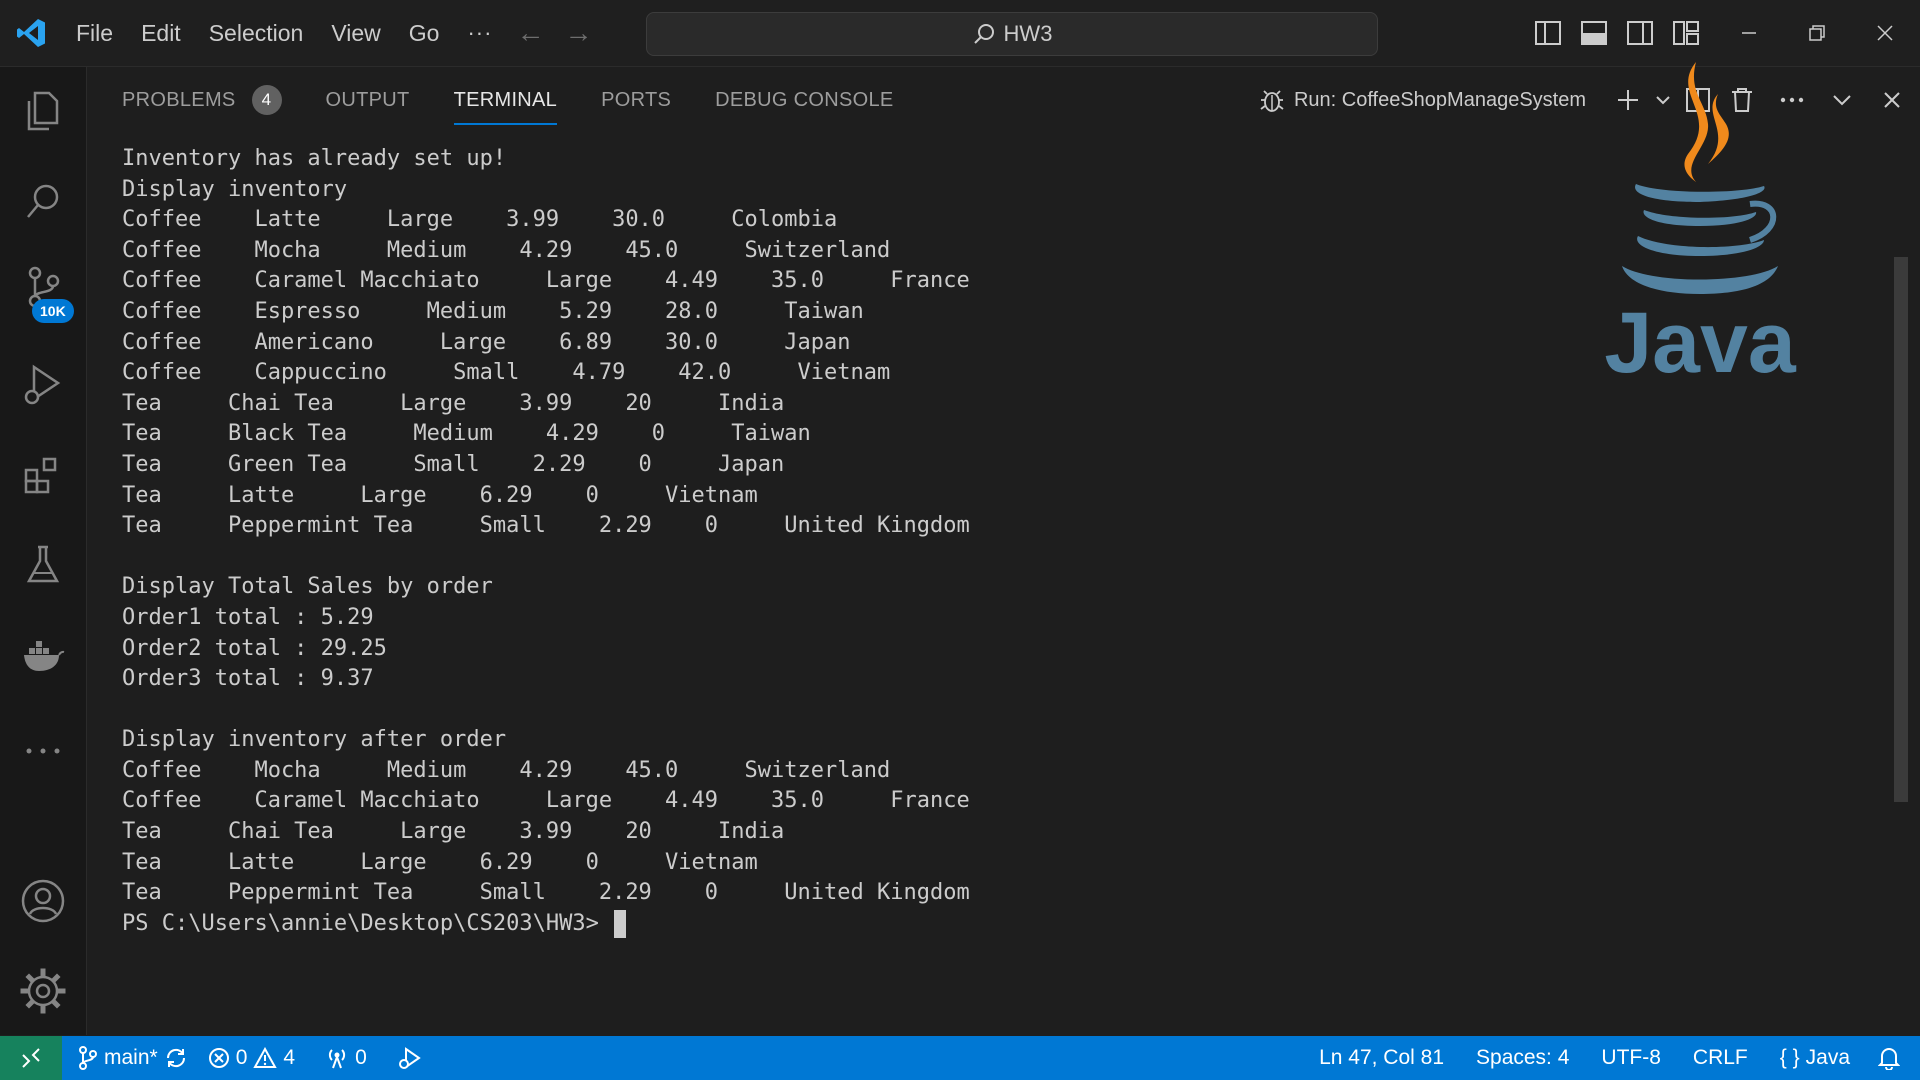  I want to click on terminal-prompt-line: PS C:\Users\annie\Desktop\CS203\HW3>, so click(972, 924).